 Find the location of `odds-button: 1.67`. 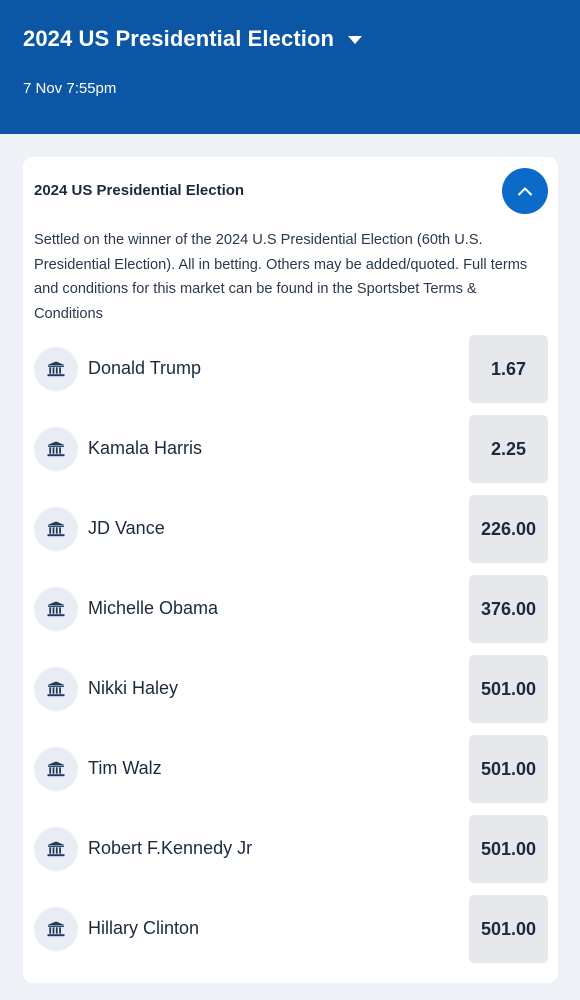

odds-button: 1.67 is located at coordinates (508, 369).